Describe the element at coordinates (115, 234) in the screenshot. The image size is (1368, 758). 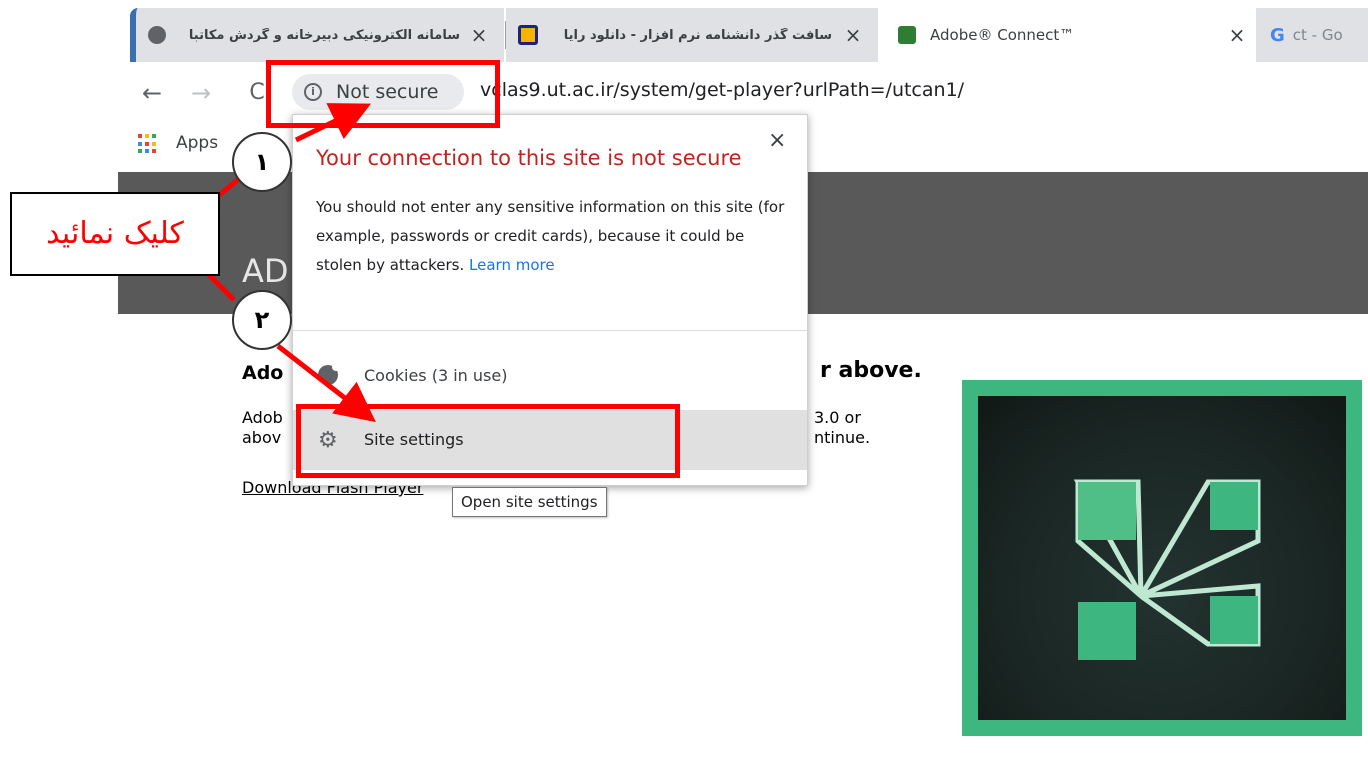
I see `click-instruction-callout: کلیک نمائید` at that location.